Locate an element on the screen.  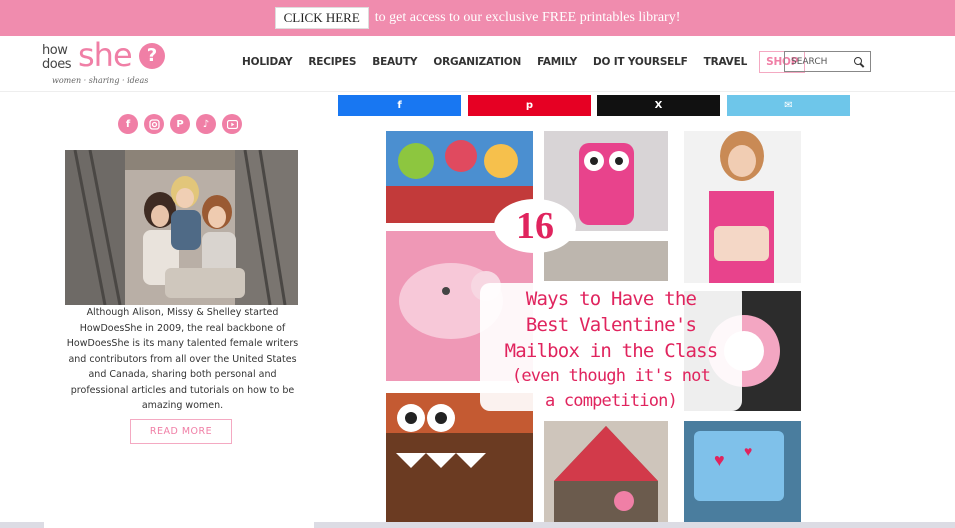
pinterest-icon: P is located at coordinates (180, 124).